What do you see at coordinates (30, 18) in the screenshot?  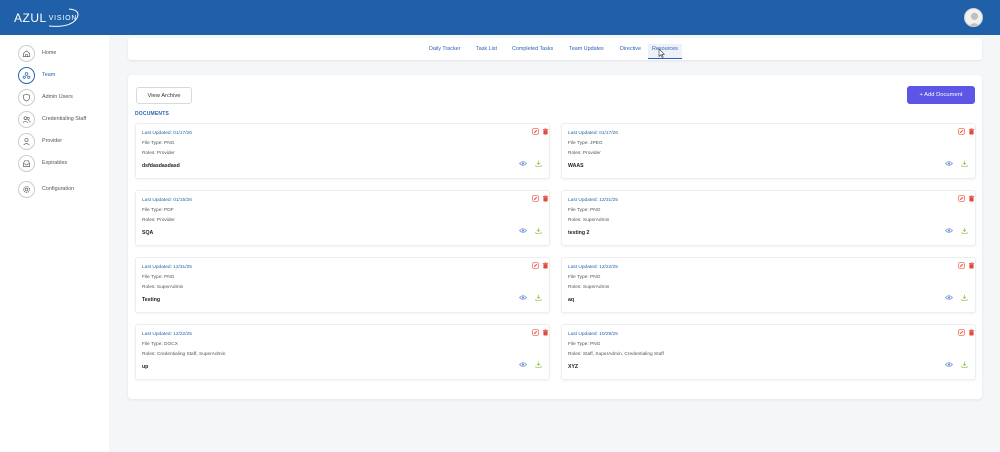 I see `logo-main-text: AZUL` at bounding box center [30, 18].